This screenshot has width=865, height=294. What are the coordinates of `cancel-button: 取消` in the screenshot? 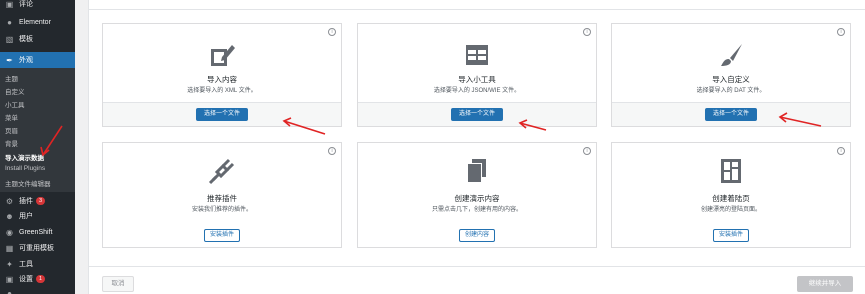 It's located at (118, 284).